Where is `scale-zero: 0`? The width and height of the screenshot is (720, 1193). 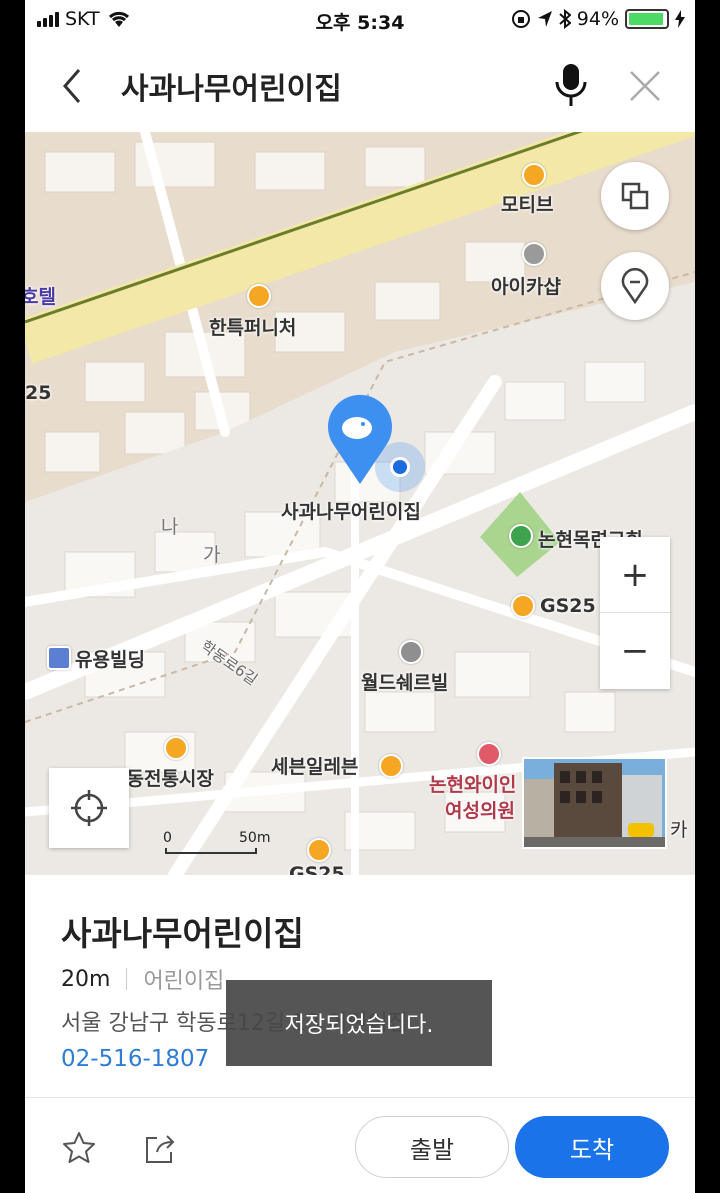 scale-zero: 0 is located at coordinates (167, 838).